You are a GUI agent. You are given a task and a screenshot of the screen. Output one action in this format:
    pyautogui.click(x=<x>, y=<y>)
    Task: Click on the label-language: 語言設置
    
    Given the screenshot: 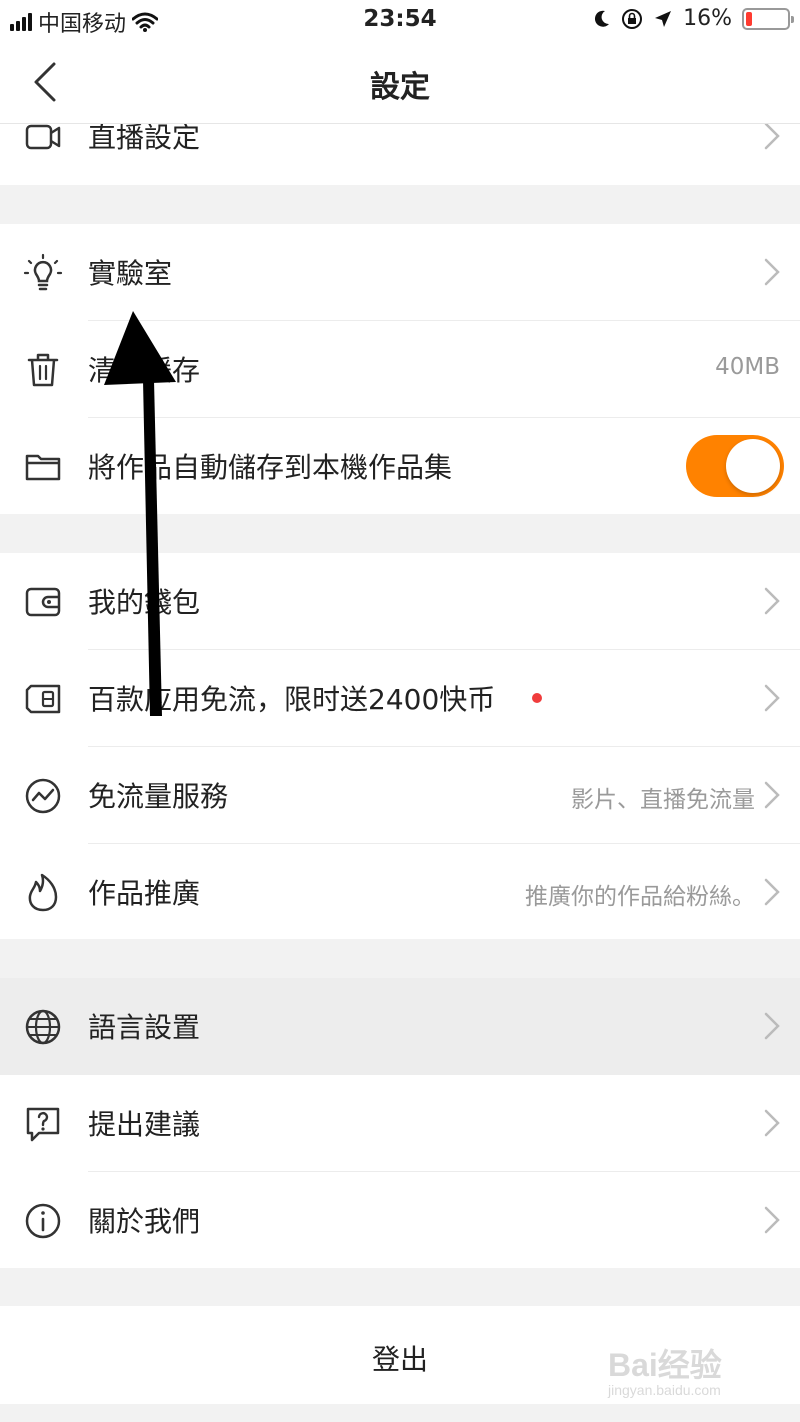 What is the action you would take?
    pyautogui.click(x=144, y=1027)
    